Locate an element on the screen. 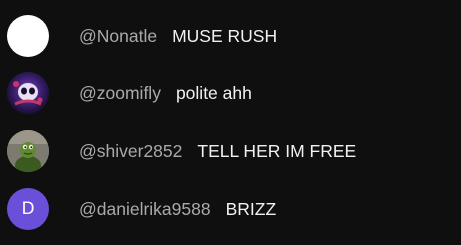 The image size is (461, 245). message-text: polite ahh is located at coordinates (213, 92).